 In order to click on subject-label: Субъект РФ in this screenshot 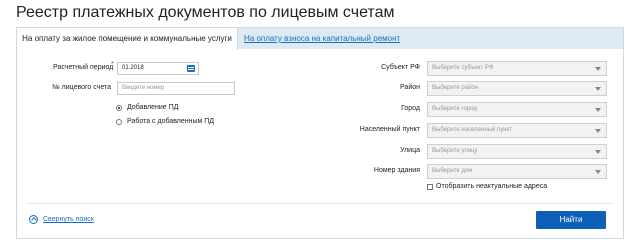, I will do `click(400, 67)`.